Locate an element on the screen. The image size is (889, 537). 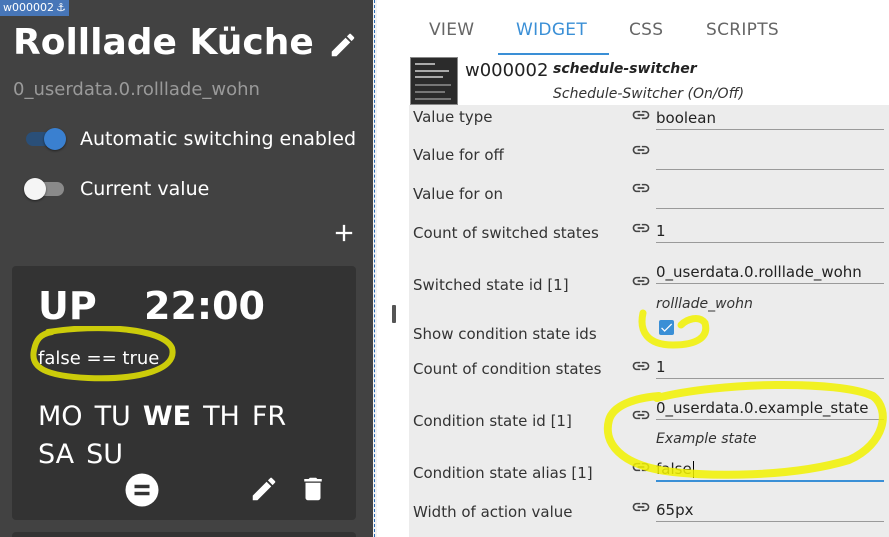
current-value-label: Current value is located at coordinates (145, 189).